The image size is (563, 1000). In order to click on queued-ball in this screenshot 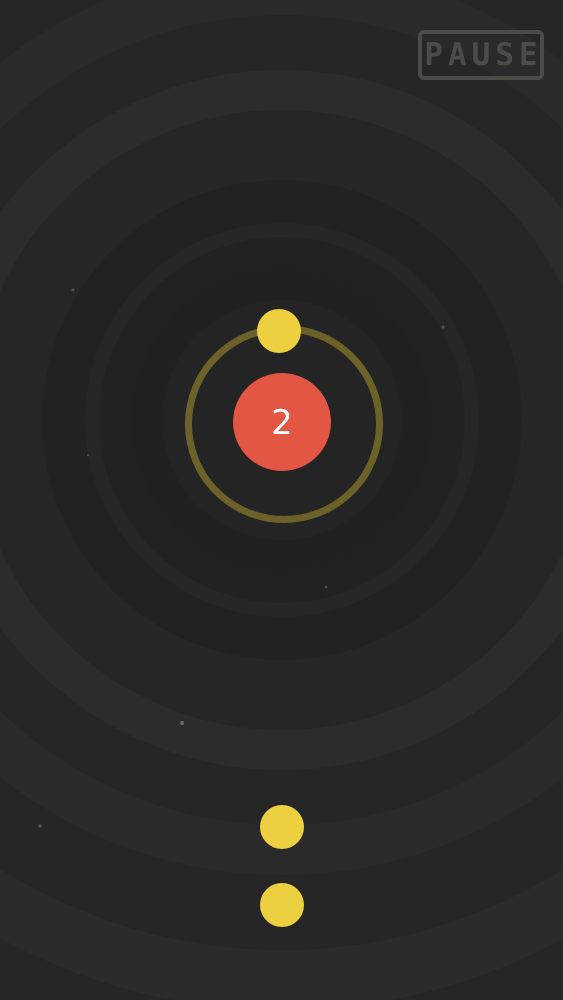, I will do `click(282, 905)`.